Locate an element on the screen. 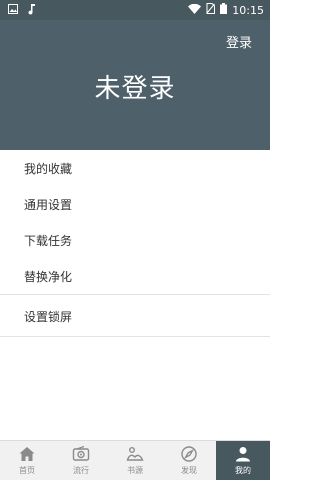 Image resolution: width=320 pixels, height=480 pixels. book-source-icon is located at coordinates (135, 454).